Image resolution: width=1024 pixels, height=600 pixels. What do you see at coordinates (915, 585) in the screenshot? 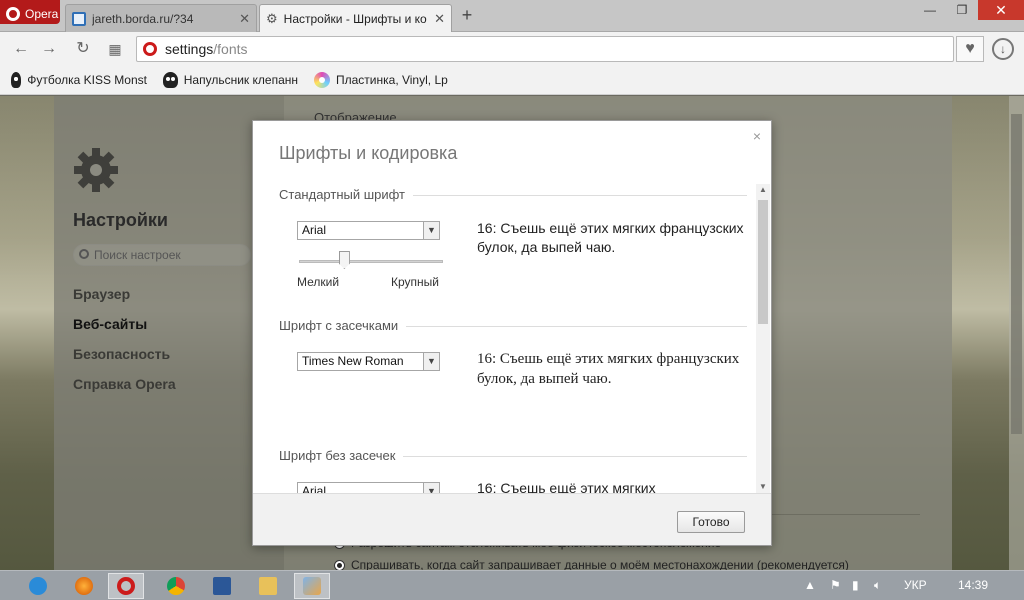
I see `tray-language: УКР` at bounding box center [915, 585].